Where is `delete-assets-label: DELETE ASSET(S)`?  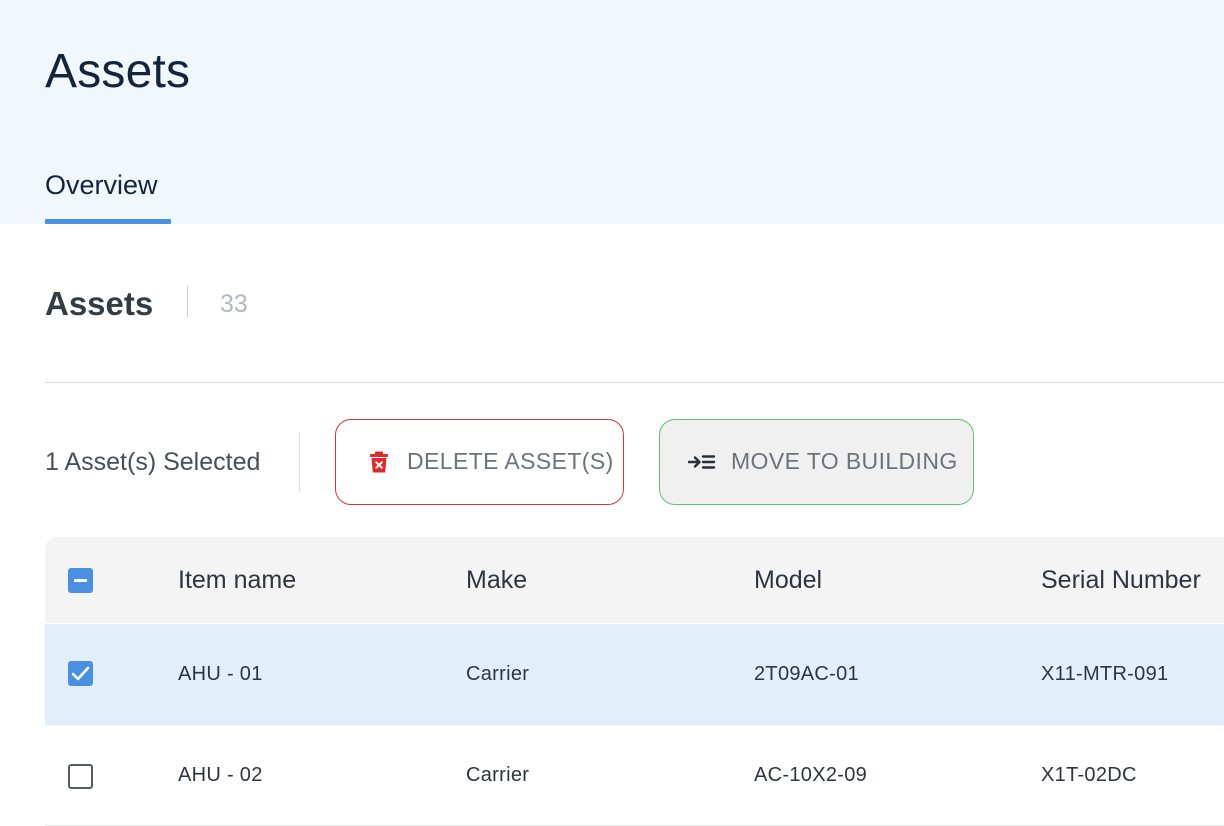
delete-assets-label: DELETE ASSET(S) is located at coordinates (510, 461).